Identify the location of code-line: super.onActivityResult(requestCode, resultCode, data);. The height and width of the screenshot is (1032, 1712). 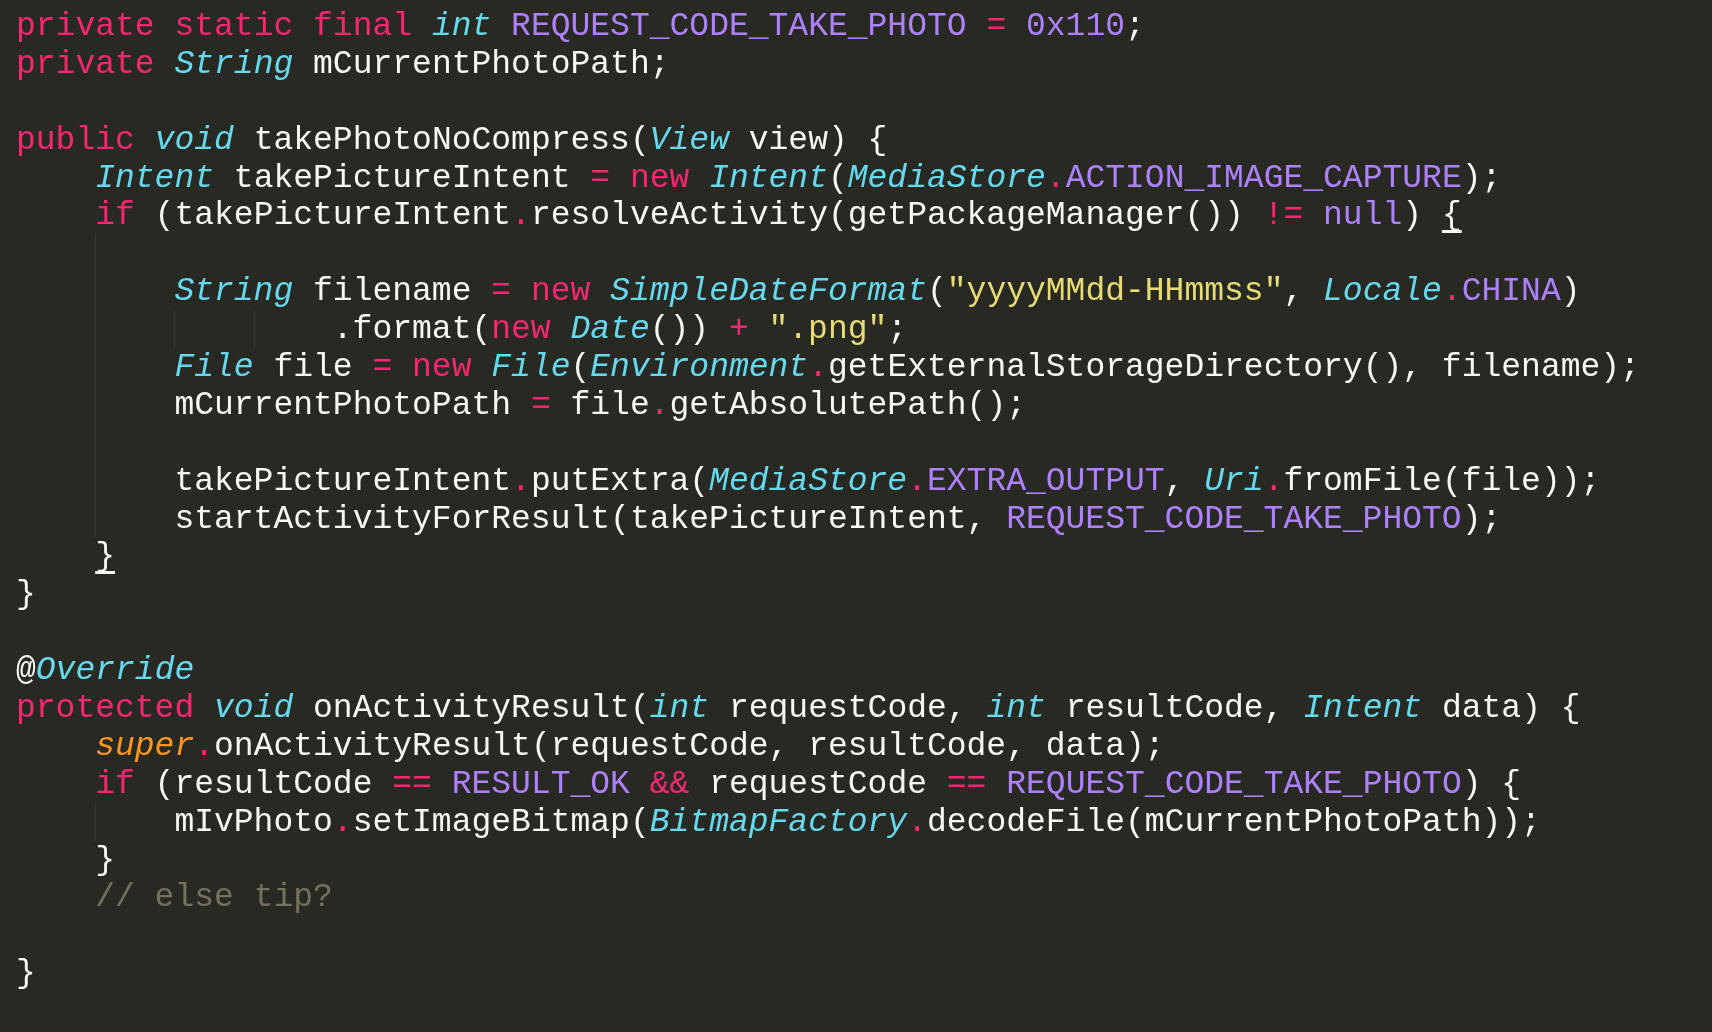
(630, 746).